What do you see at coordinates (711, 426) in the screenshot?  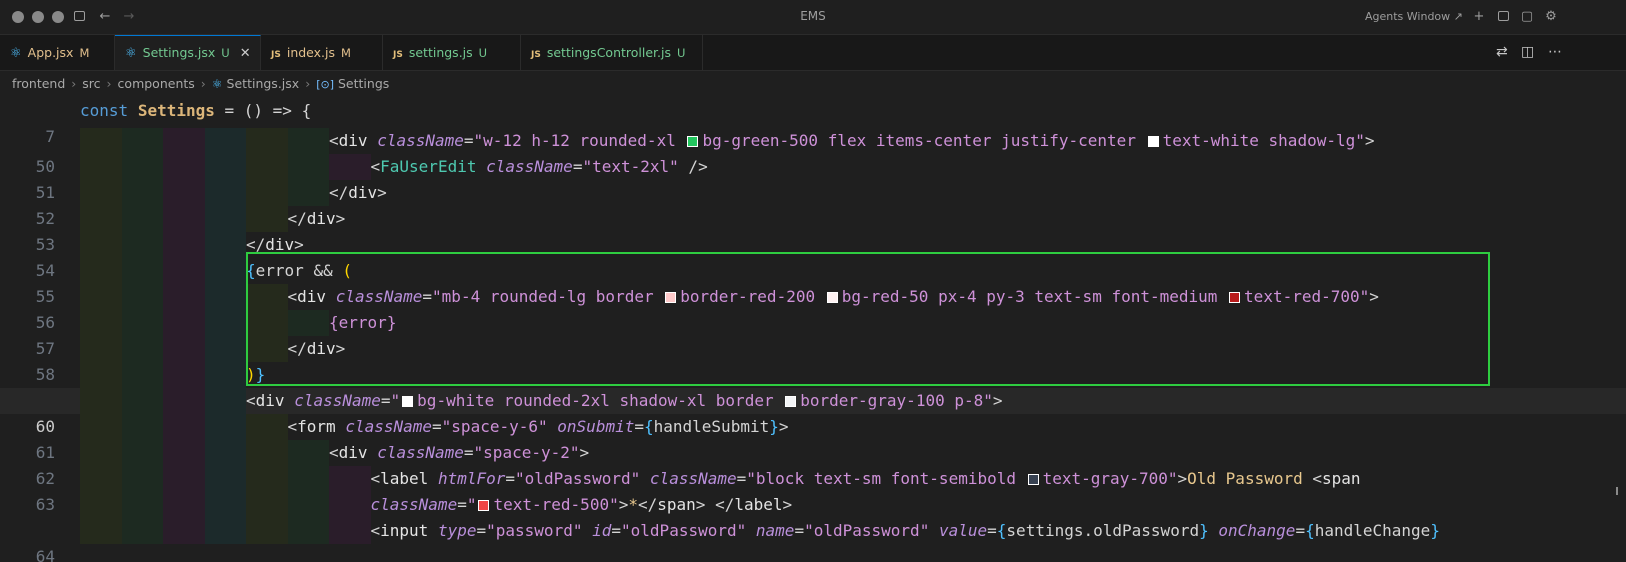 I see `variable: handleSubmit` at bounding box center [711, 426].